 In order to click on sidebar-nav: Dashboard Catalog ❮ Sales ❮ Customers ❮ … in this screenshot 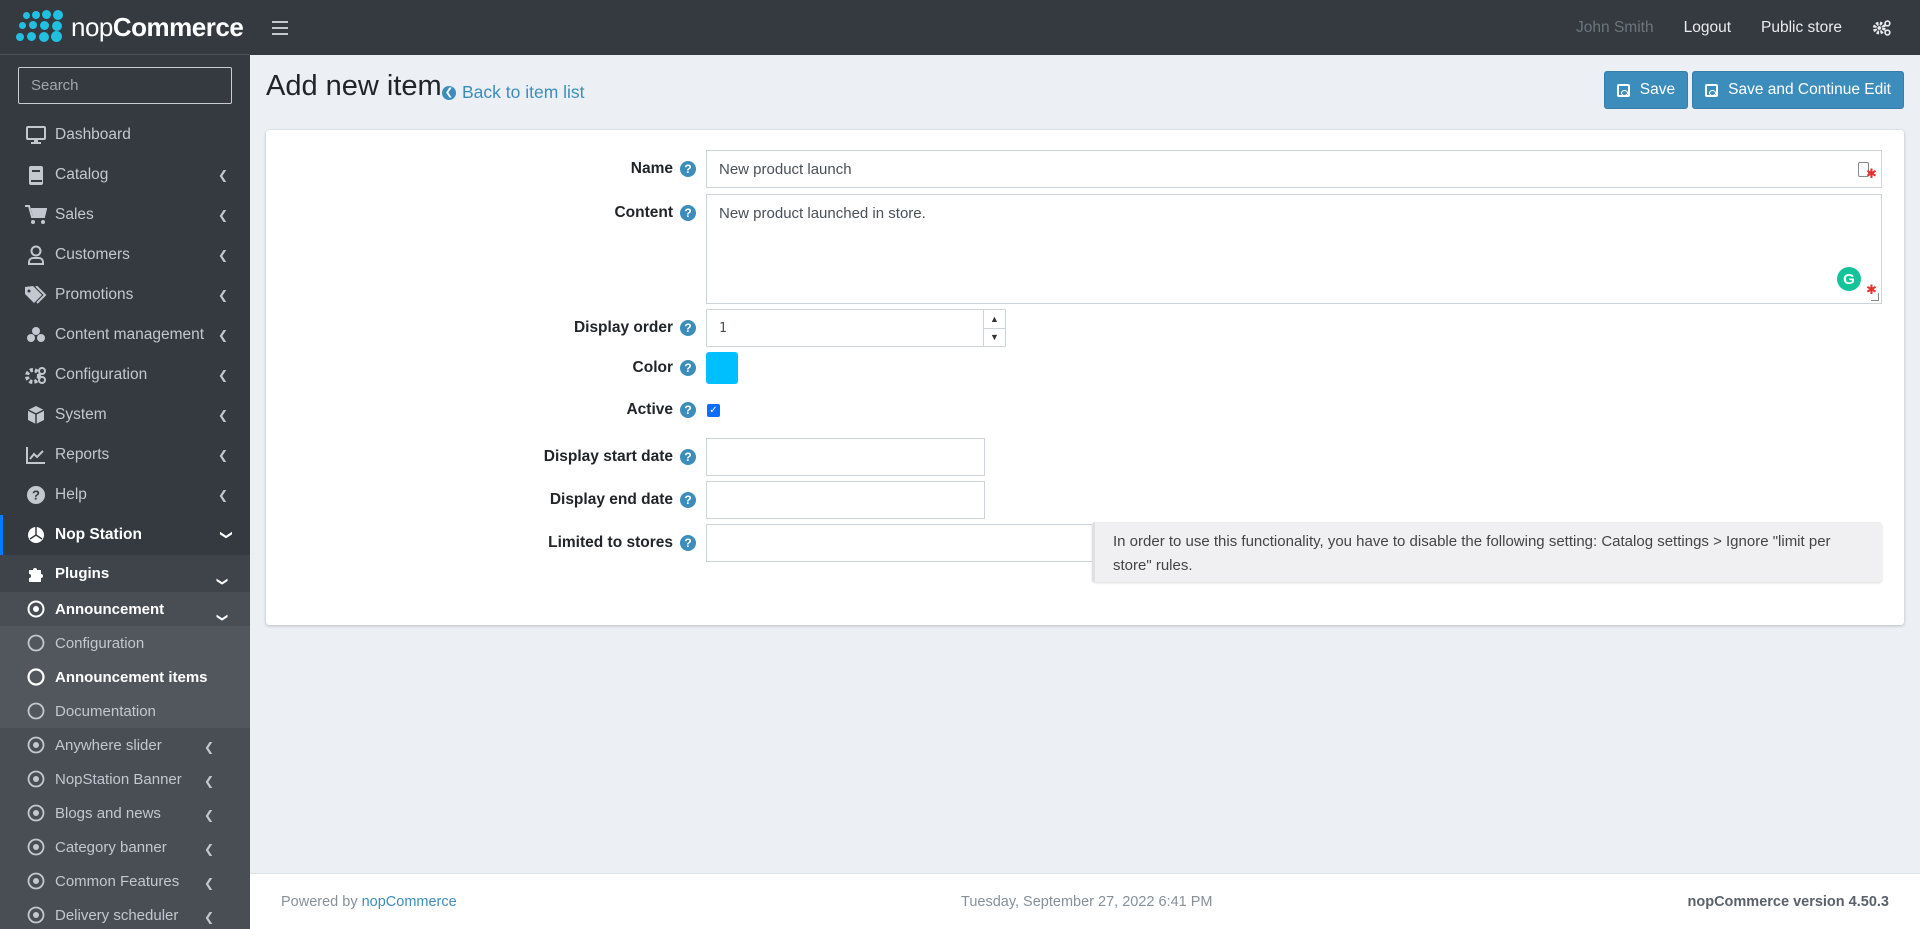, I will do `click(125, 522)`.